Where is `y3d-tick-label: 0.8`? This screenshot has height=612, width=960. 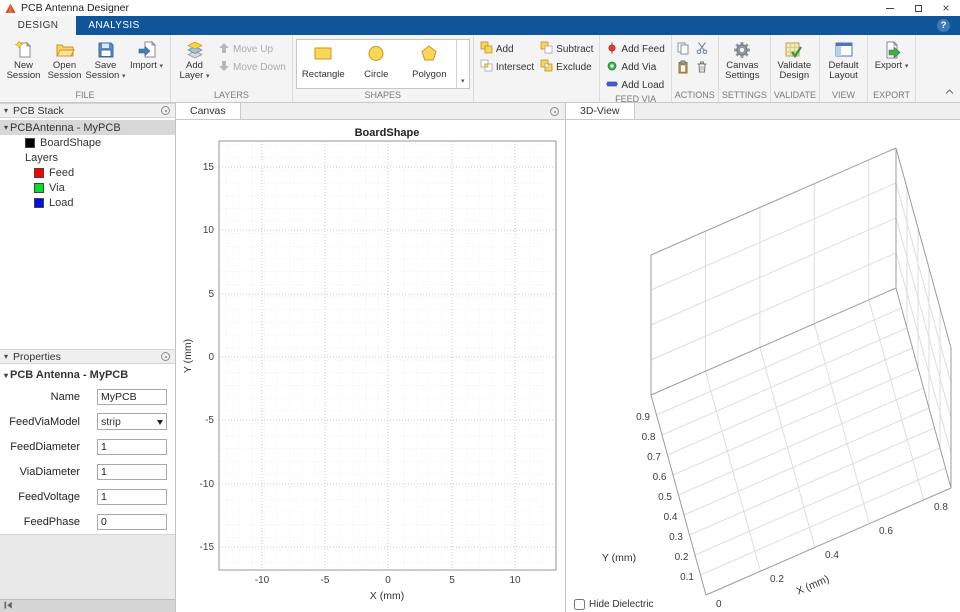 y3d-tick-label: 0.8 is located at coordinates (649, 437).